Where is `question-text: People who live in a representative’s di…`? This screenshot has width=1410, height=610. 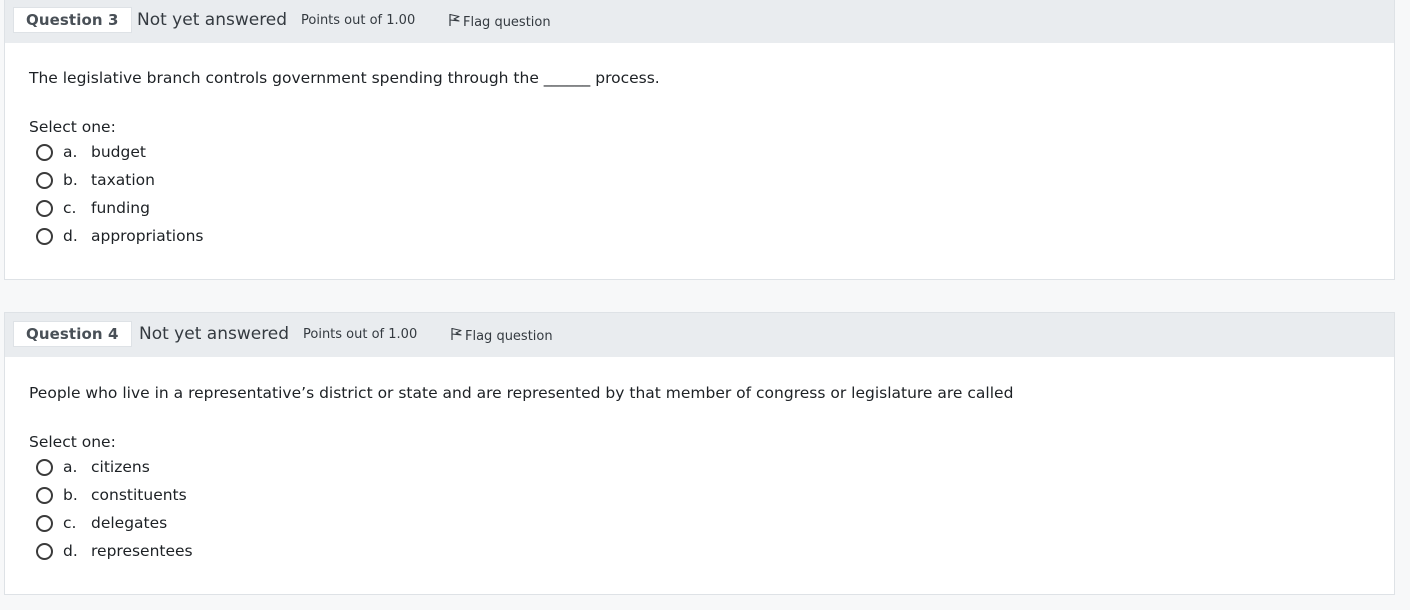
question-text: People who live in a representative’s di… is located at coordinates (521, 393).